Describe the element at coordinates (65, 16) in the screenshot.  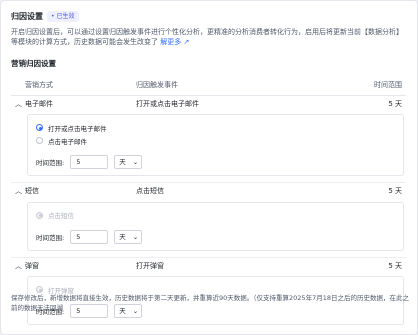
I see `status-badge-label: 已生效` at that location.